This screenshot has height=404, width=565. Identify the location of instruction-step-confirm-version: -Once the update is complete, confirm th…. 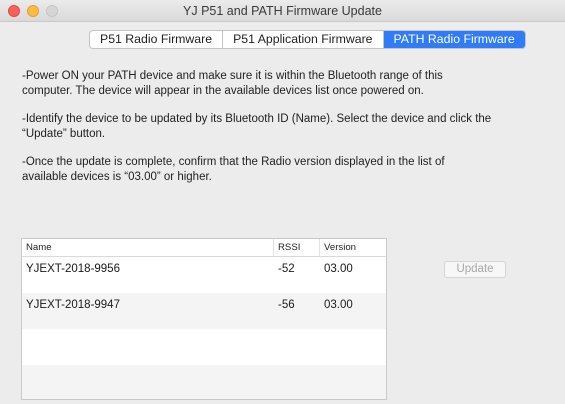
(233, 169).